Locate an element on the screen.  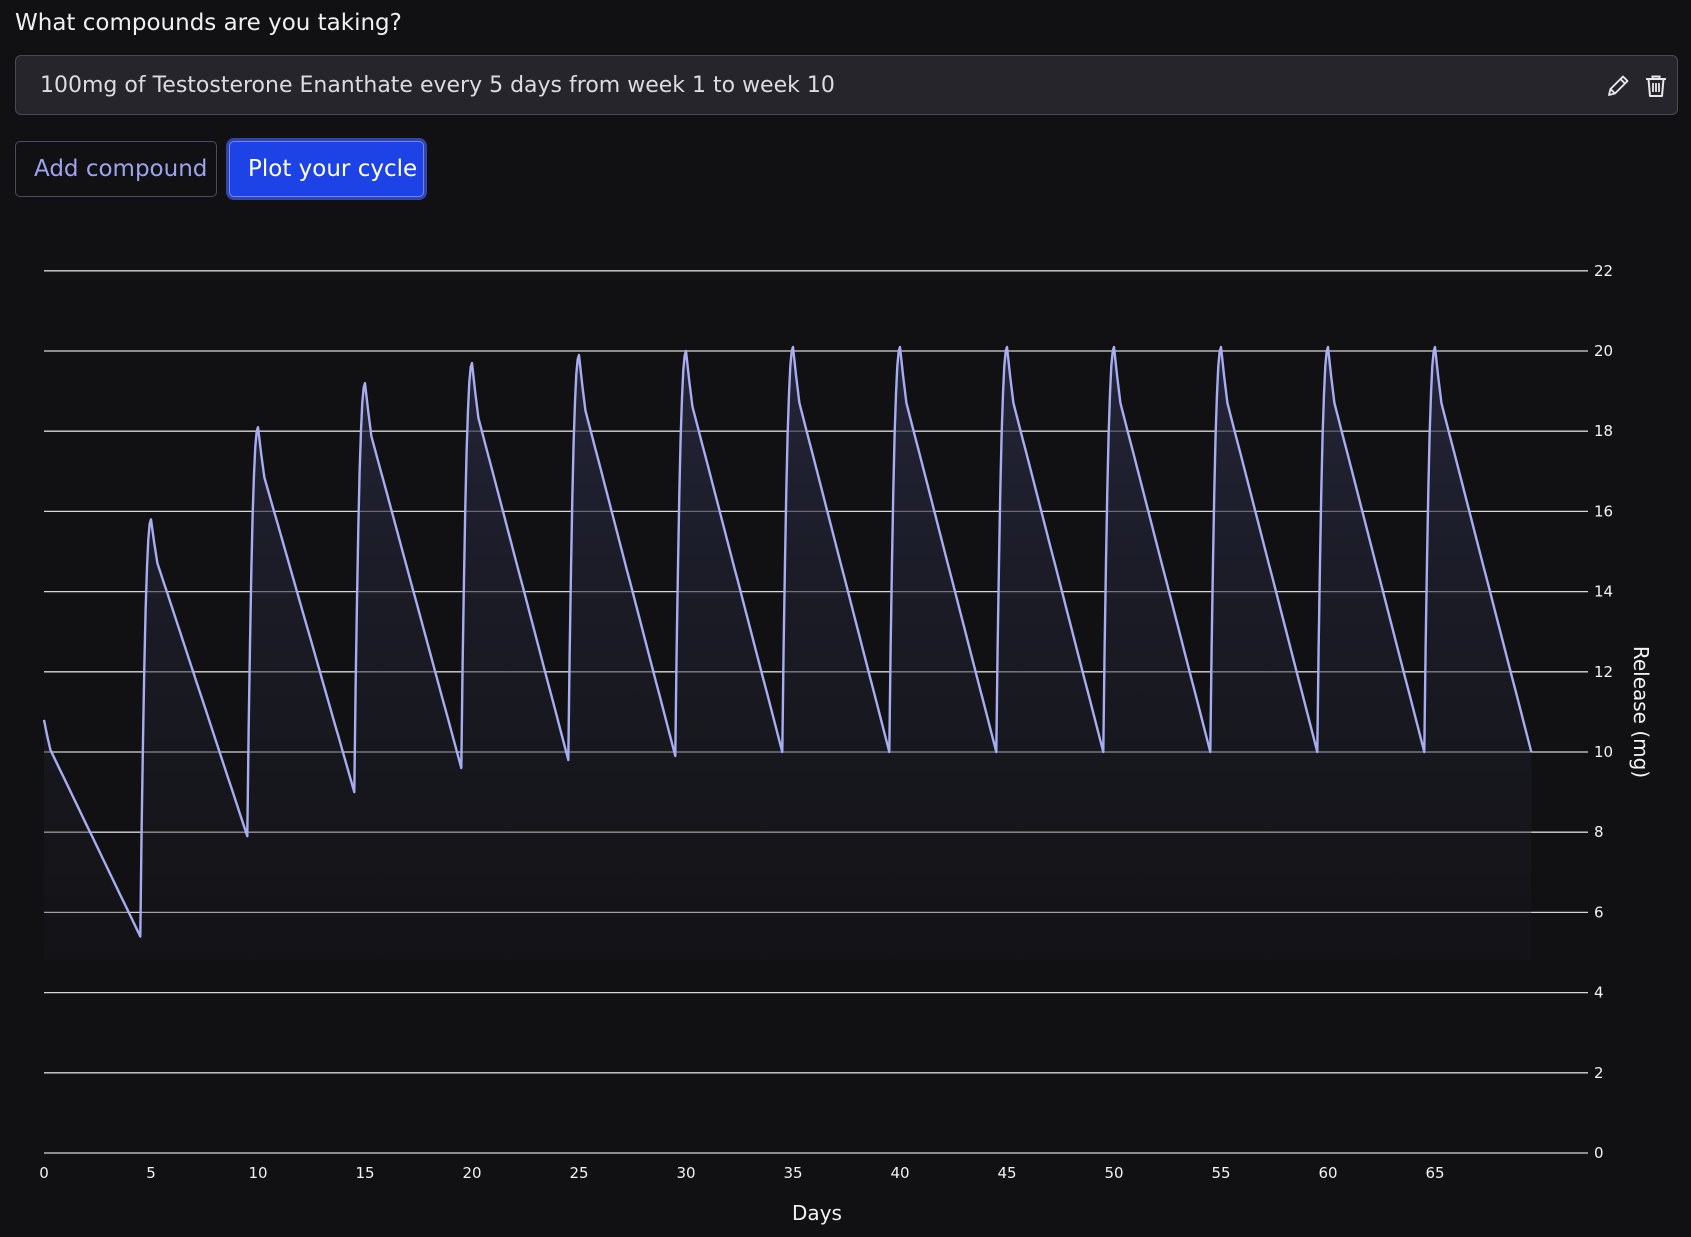
y-tick-label: 8 is located at coordinates (1599, 832).